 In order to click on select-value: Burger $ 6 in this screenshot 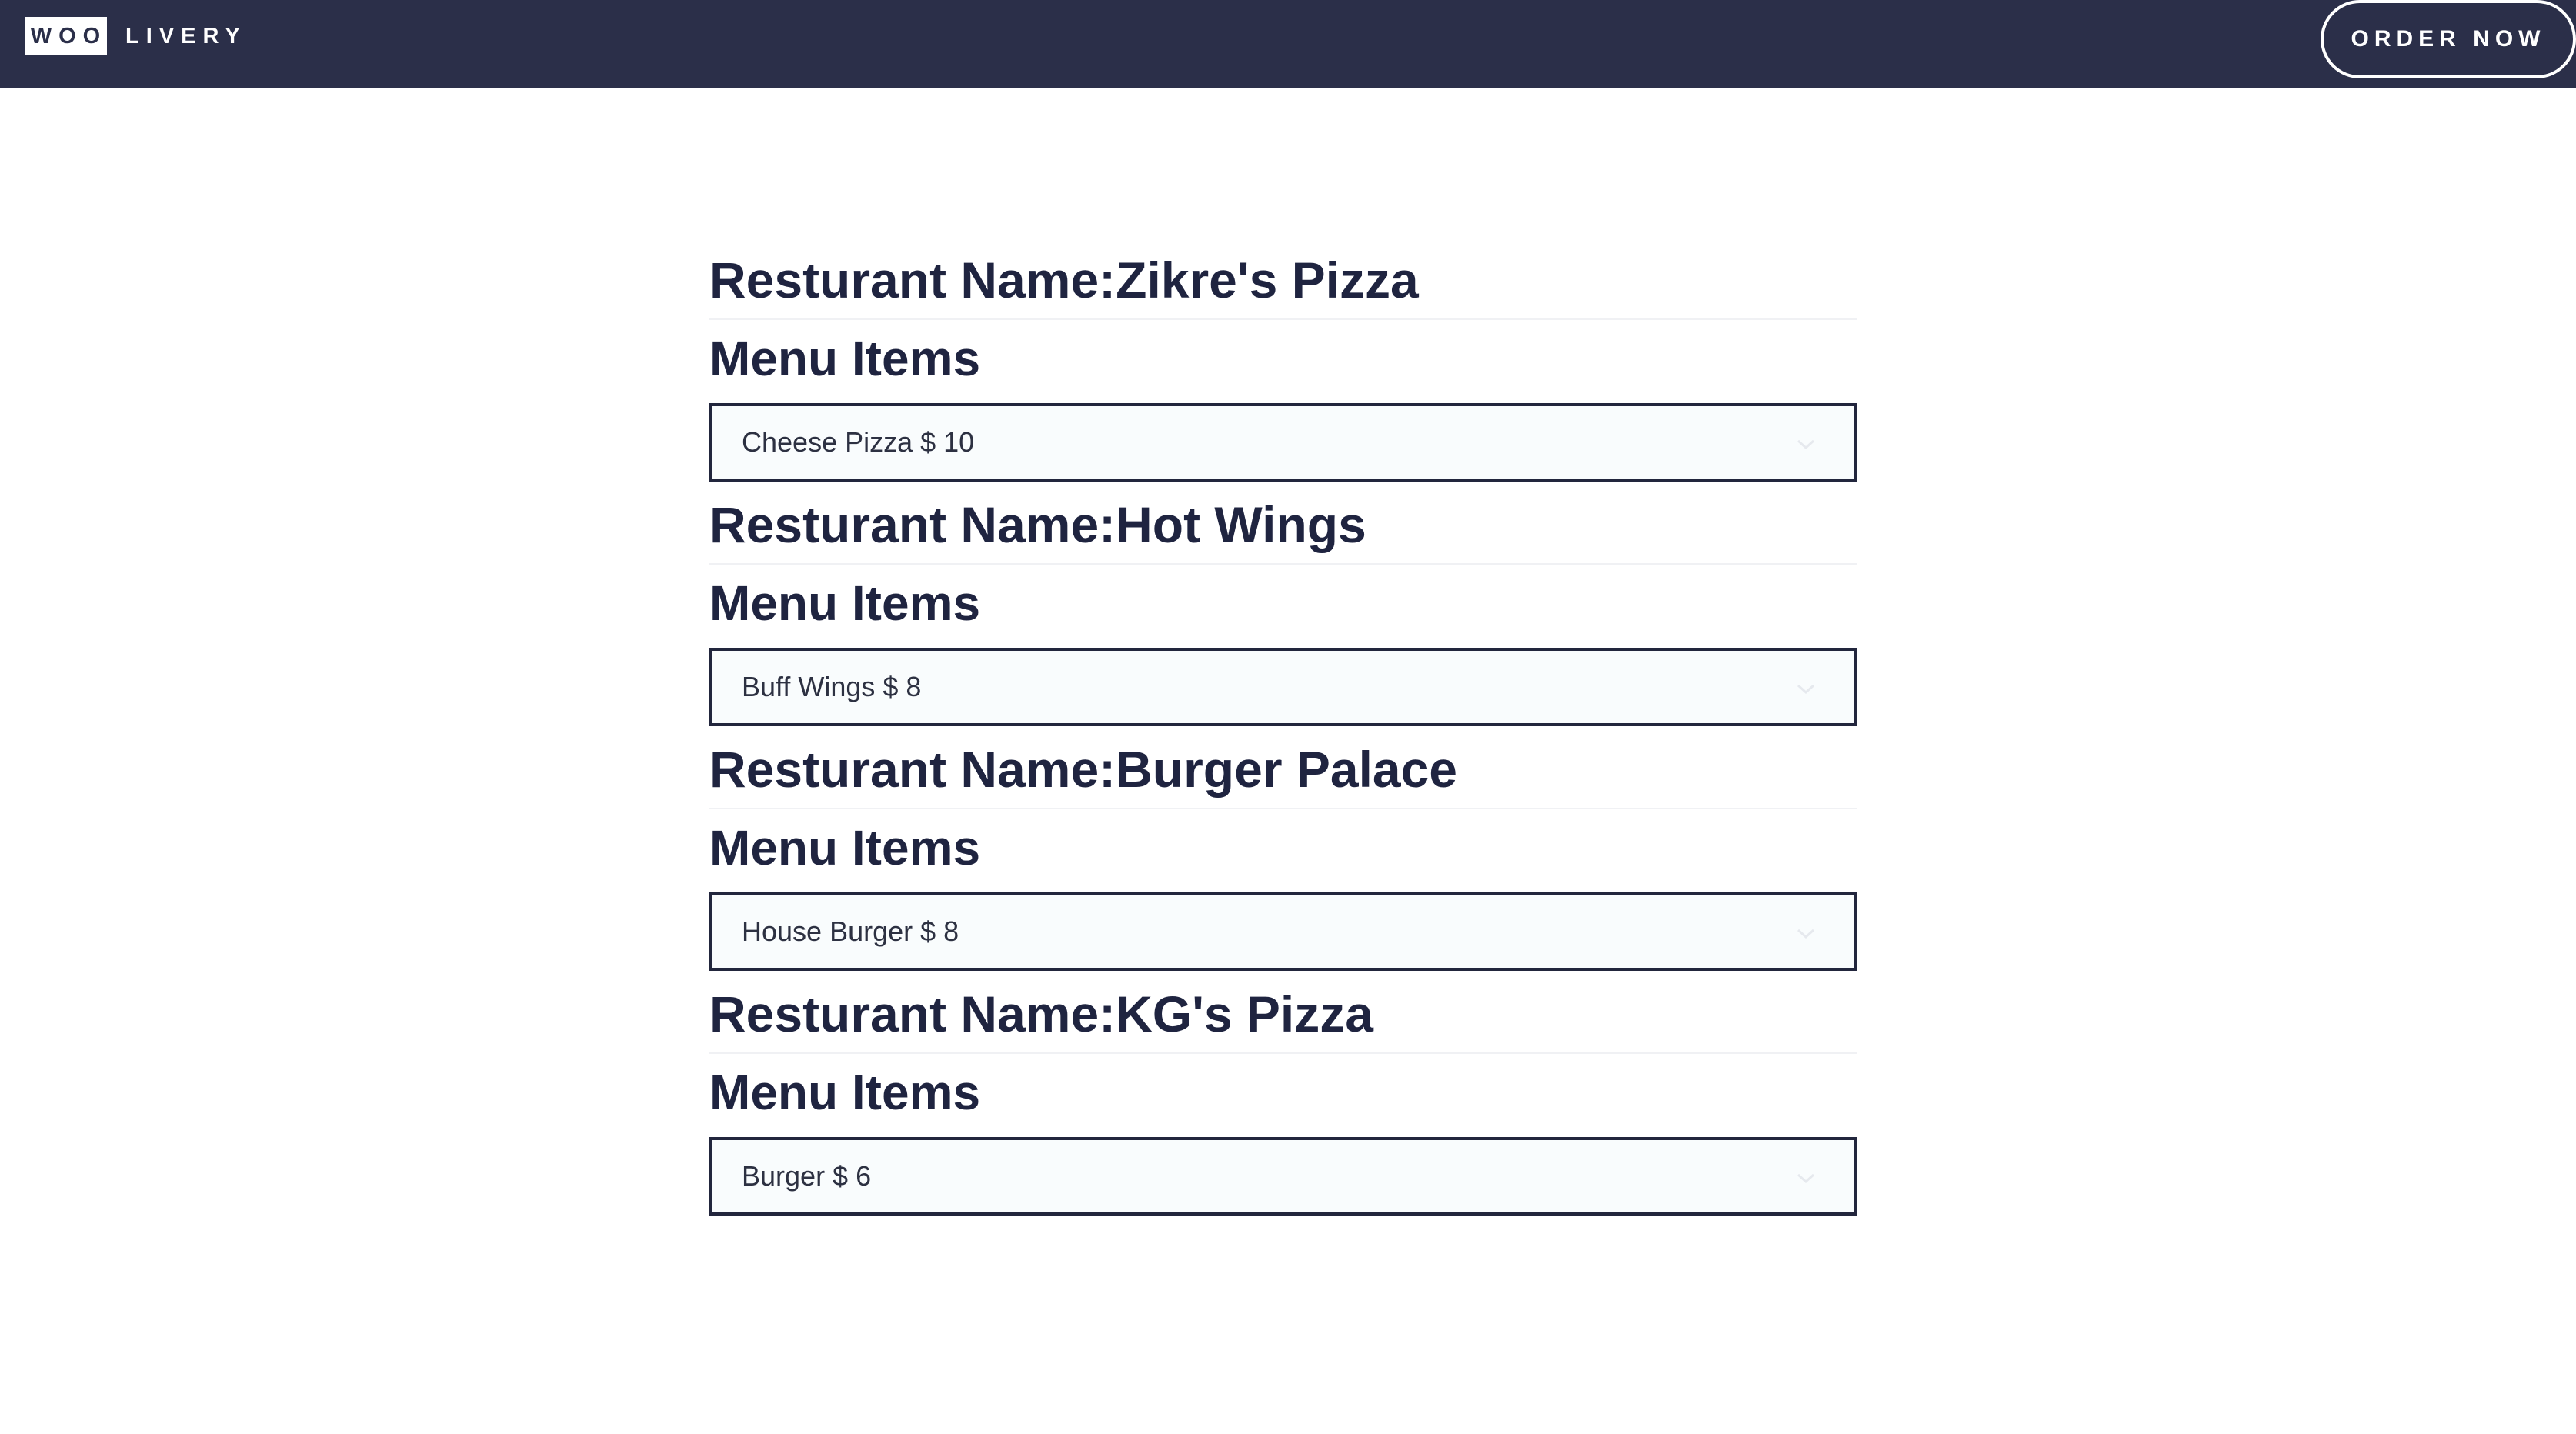, I will do `click(807, 1176)`.